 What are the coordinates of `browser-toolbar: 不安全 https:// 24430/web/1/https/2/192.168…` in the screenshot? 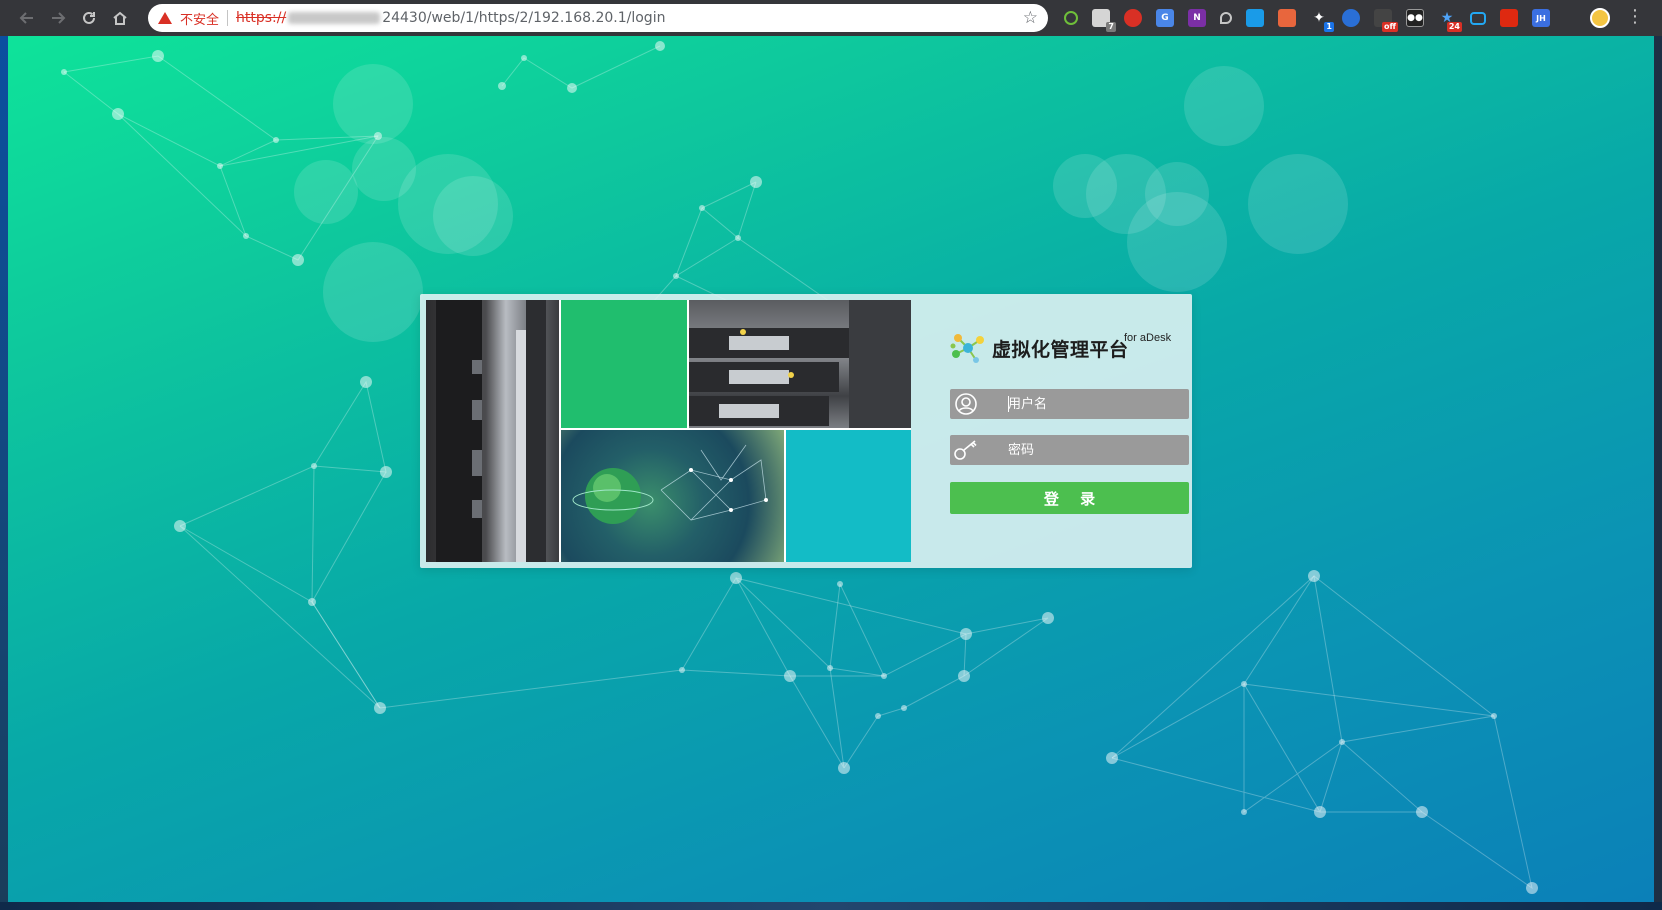 It's located at (831, 18).